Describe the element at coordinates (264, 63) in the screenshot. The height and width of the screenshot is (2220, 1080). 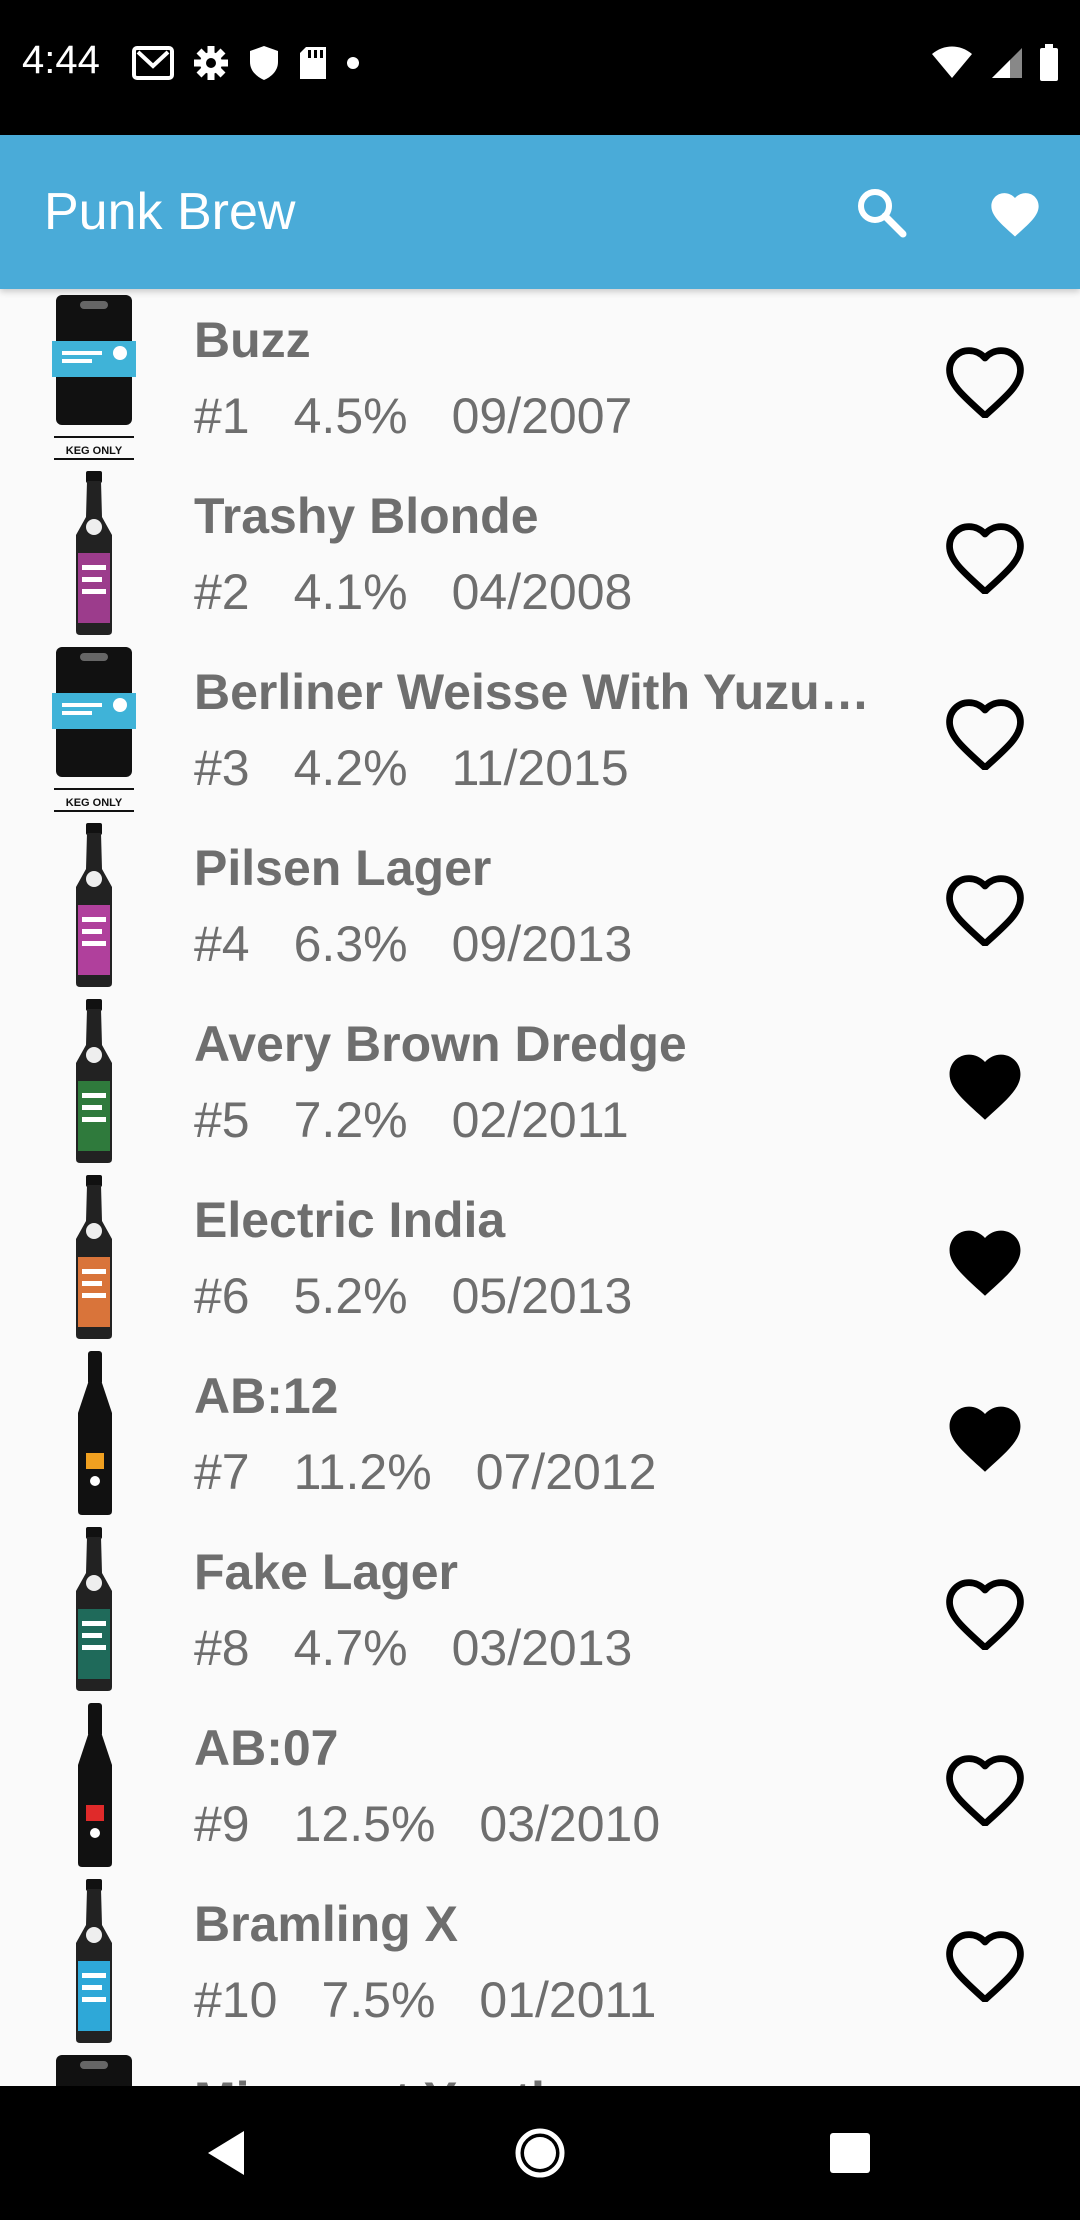
I see `shield-icon` at that location.